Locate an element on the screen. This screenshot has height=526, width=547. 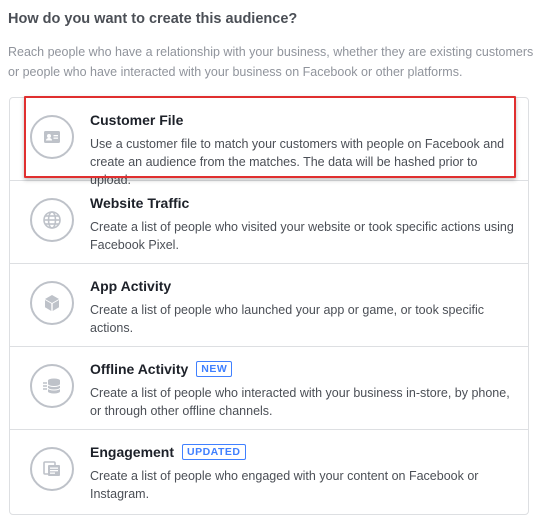
option-title-text: Customer File is located at coordinates (137, 120).